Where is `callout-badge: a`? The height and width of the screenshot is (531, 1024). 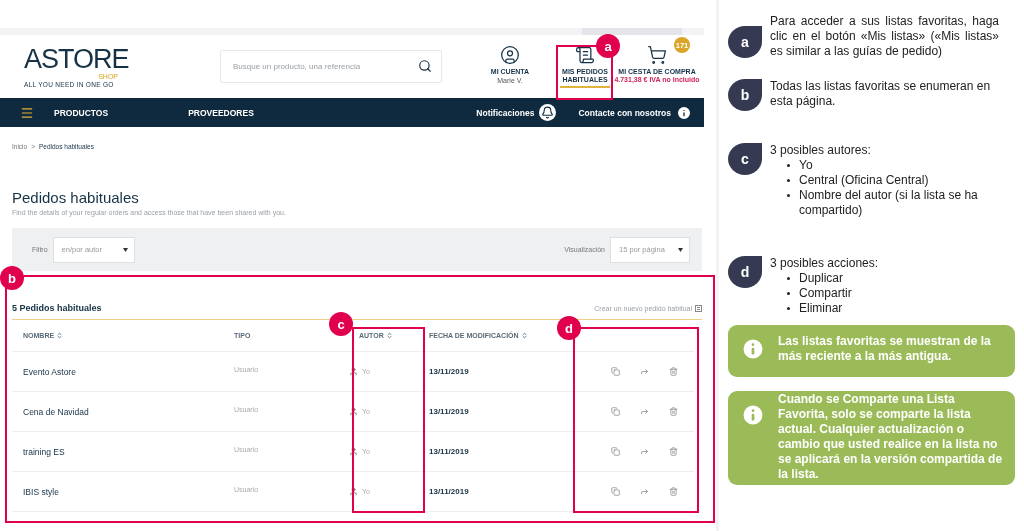 callout-badge: a is located at coordinates (745, 42).